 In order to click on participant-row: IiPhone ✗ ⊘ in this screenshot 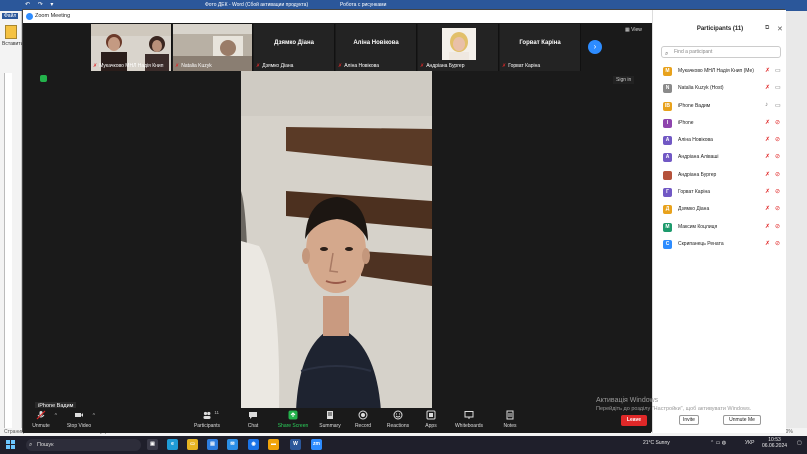, I will do `click(723, 124)`.